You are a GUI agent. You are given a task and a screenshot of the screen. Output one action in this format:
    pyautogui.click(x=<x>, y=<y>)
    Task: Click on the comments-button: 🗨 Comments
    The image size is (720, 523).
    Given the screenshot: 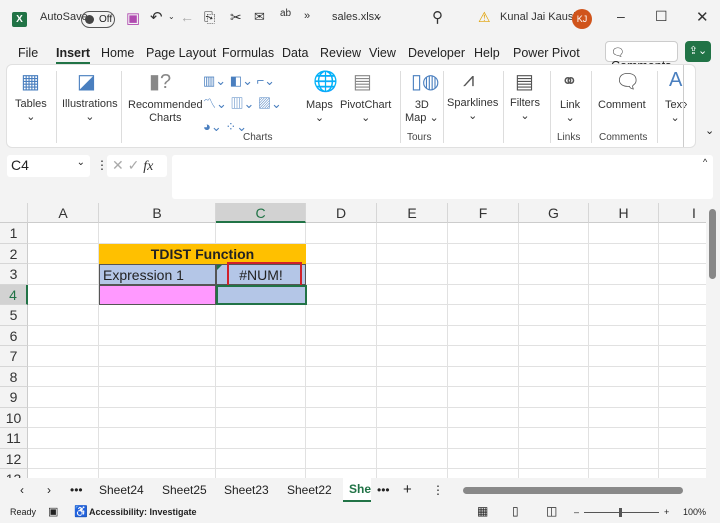 What is the action you would take?
    pyautogui.click(x=641, y=57)
    